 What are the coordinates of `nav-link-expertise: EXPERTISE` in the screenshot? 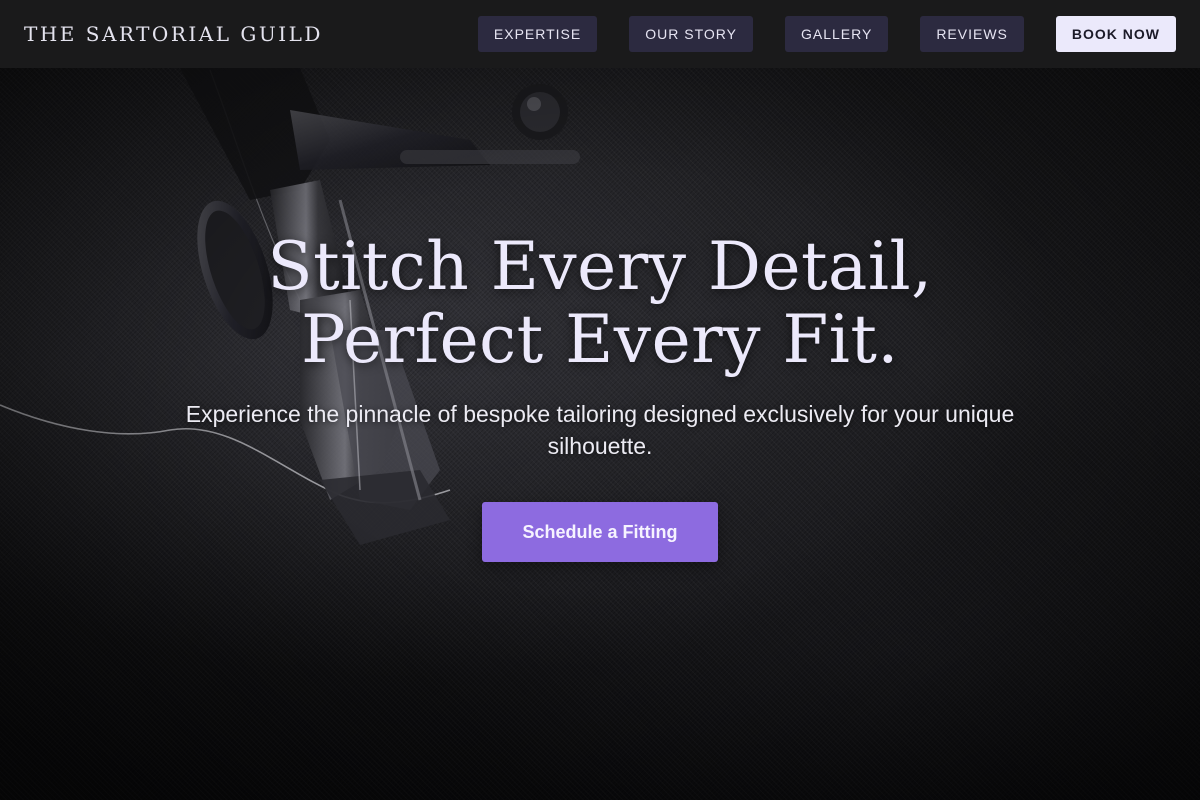 It's located at (537, 34).